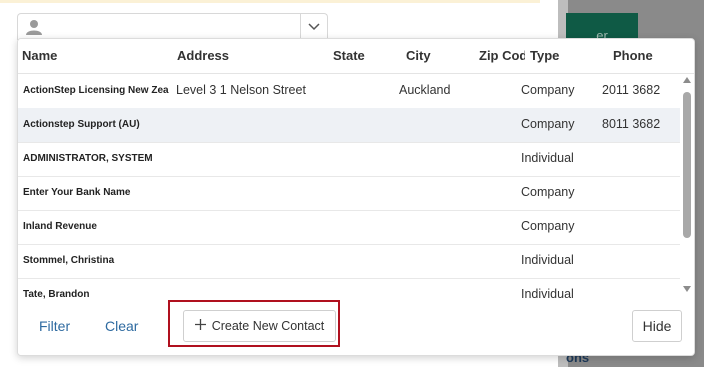  I want to click on filter-button: Filter, so click(54, 326).